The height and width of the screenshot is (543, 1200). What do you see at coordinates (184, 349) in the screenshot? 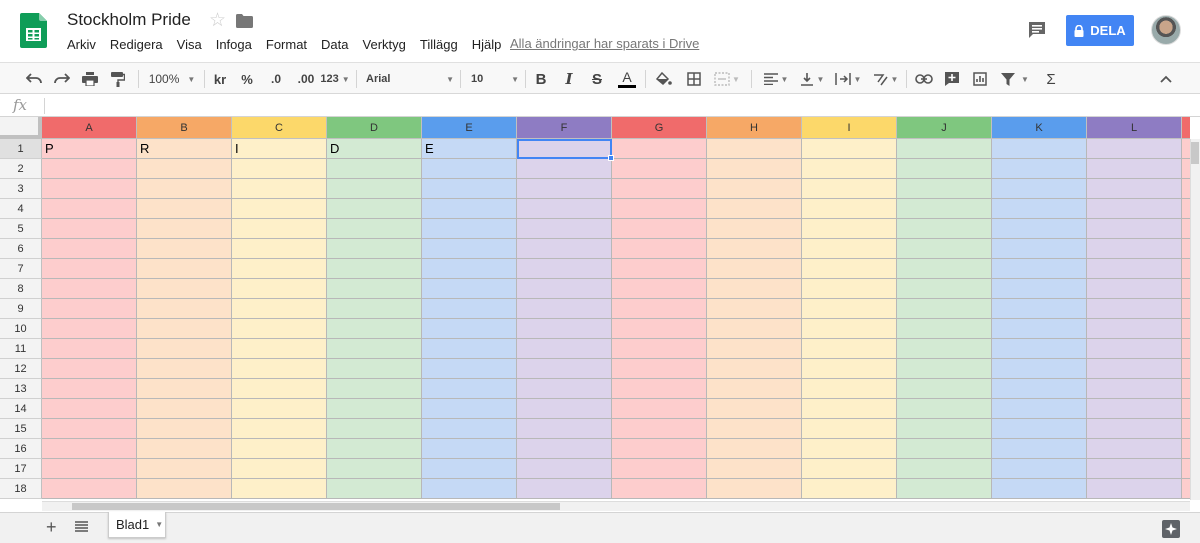
I see `cell-b11` at bounding box center [184, 349].